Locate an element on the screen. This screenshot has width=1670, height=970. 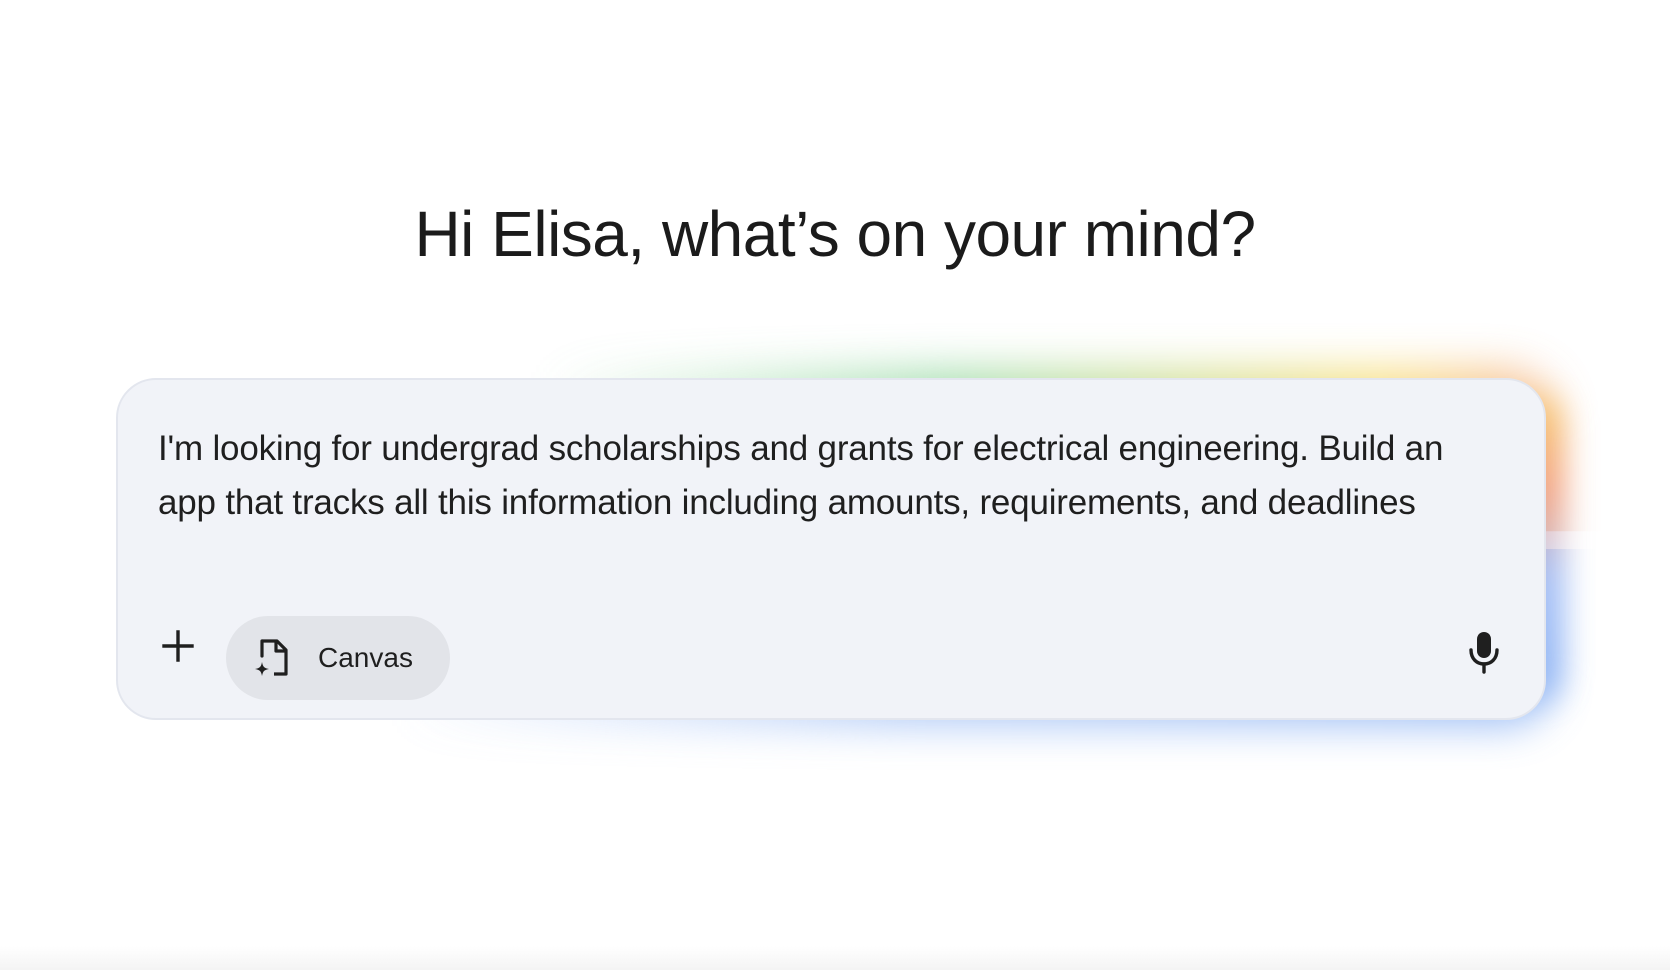
microphone-icon is located at coordinates (1484, 654).